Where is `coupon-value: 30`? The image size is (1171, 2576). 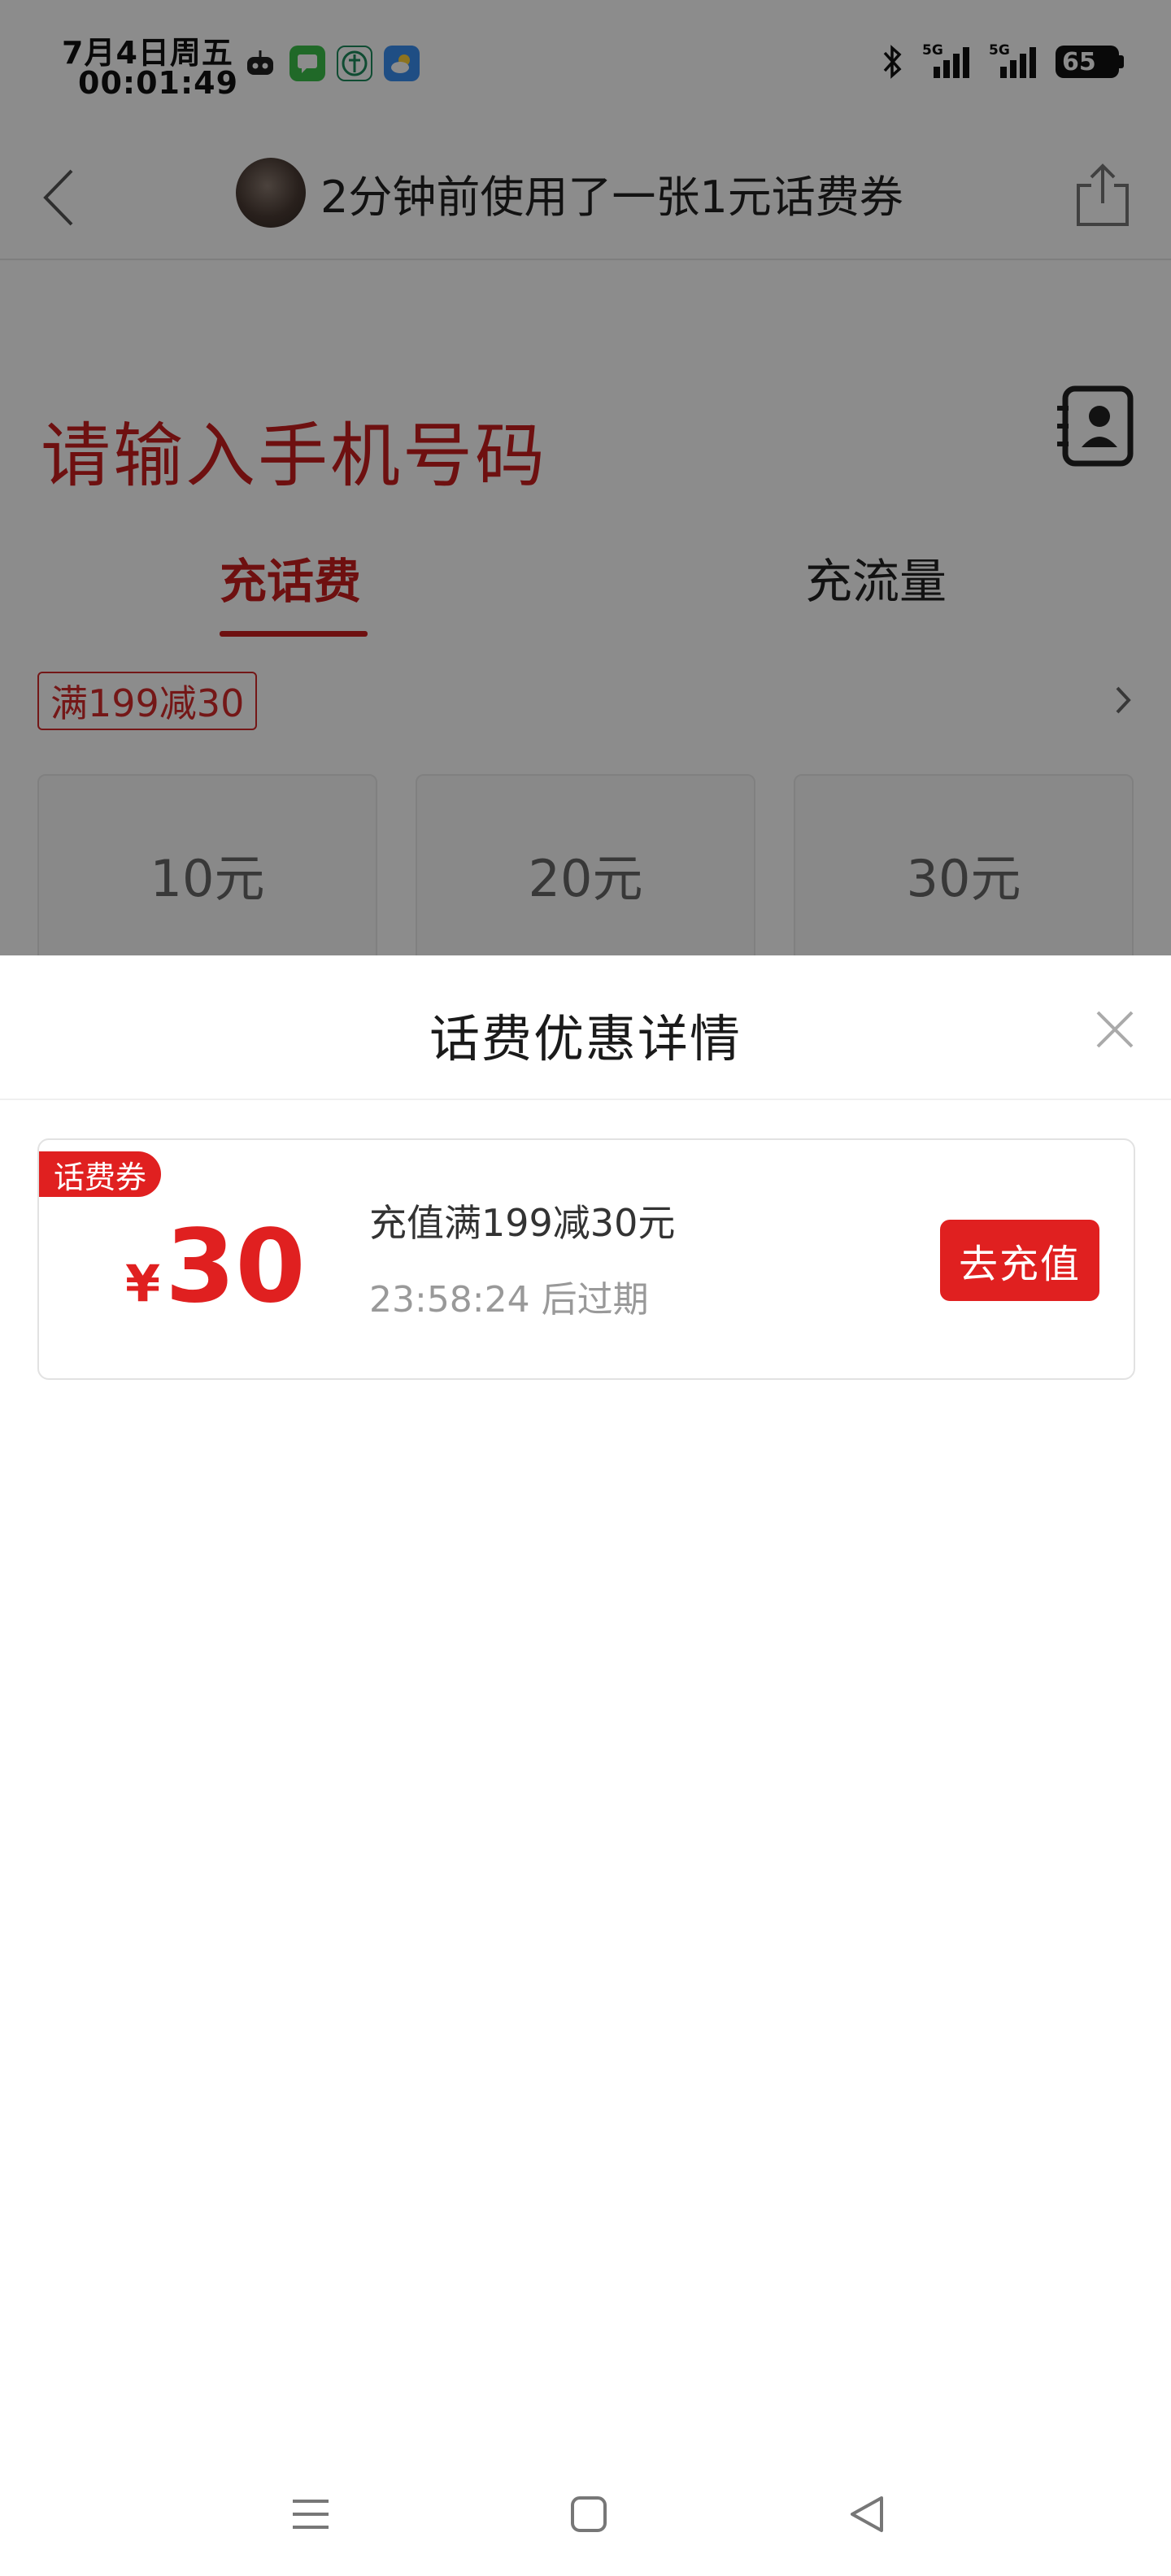 coupon-value: 30 is located at coordinates (236, 1267).